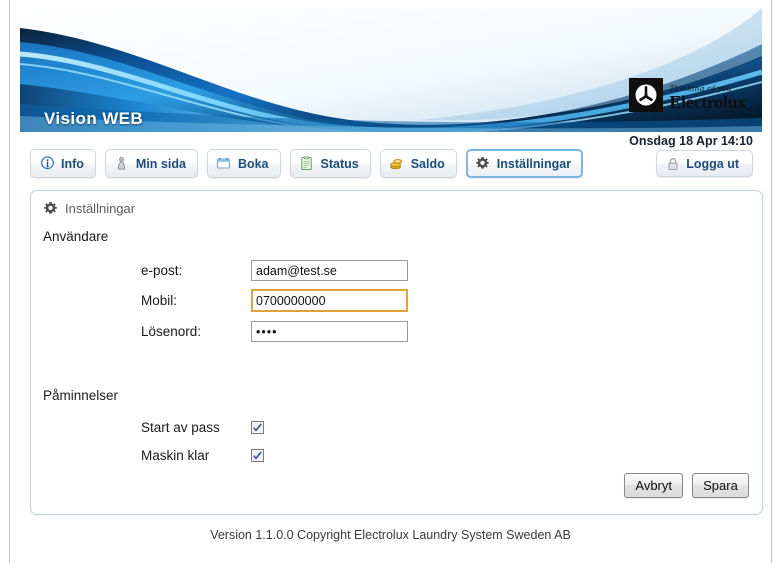  I want to click on electrolux-logo: Thinking of you Electrolux, so click(687, 95).